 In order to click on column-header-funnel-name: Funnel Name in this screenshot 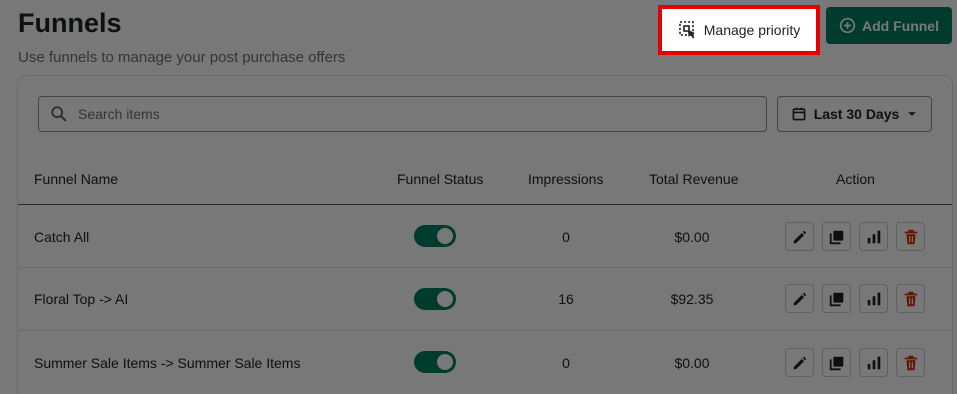, I will do `click(76, 179)`.